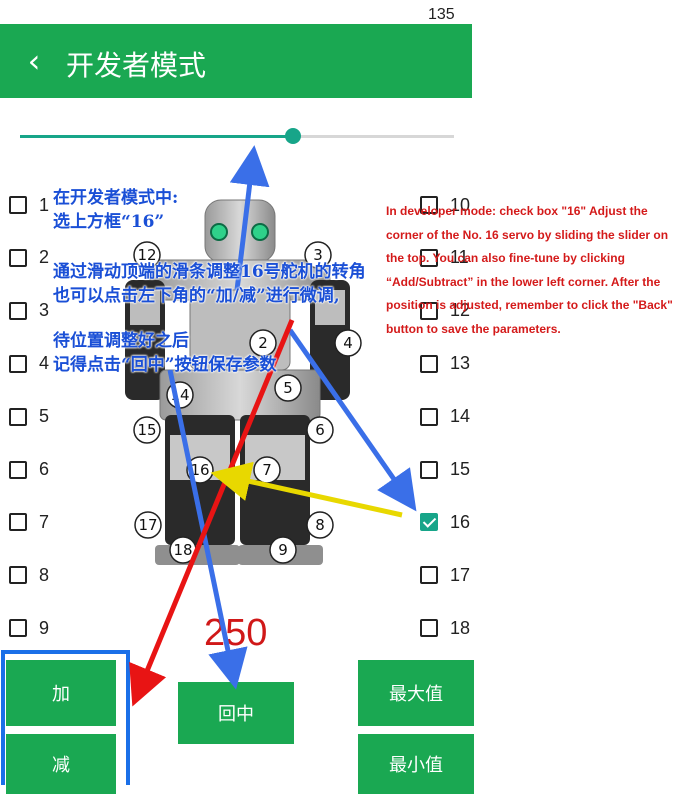 This screenshot has height=794, width=679. Describe the element at coordinates (445, 522) in the screenshot. I see `servo-checkbox-row: 16` at that location.